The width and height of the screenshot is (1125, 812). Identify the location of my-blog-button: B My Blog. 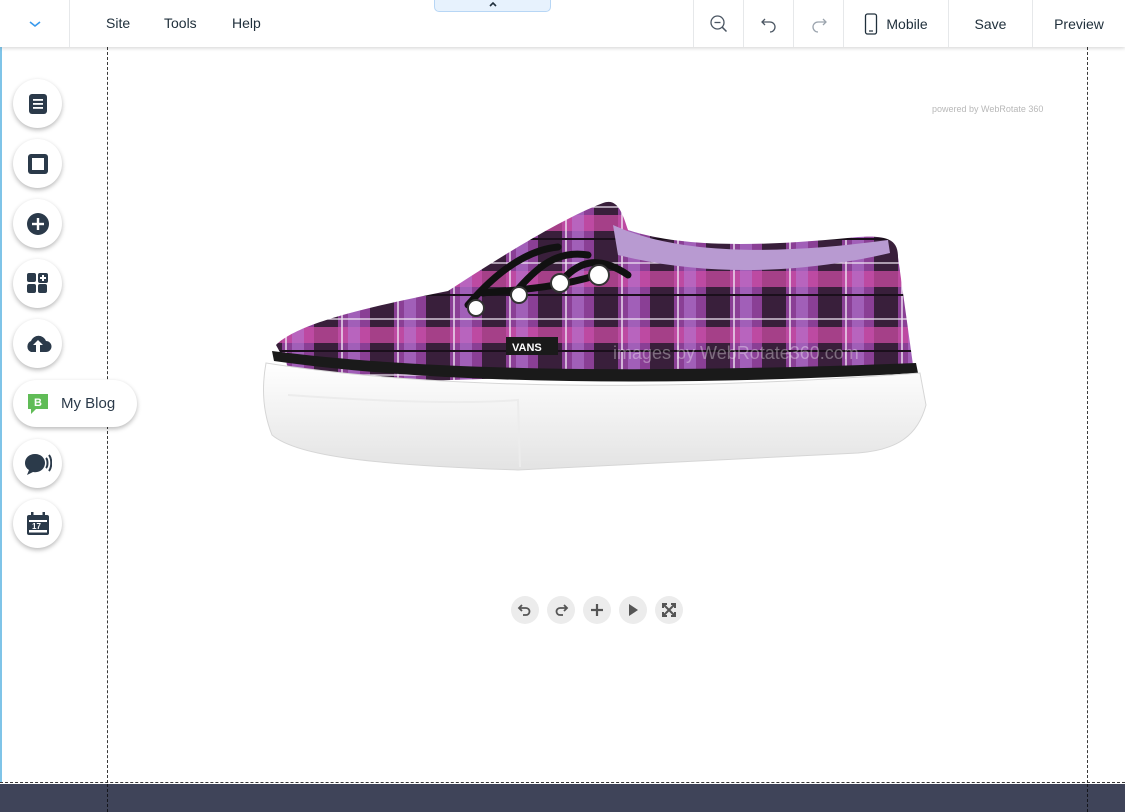
(75, 403).